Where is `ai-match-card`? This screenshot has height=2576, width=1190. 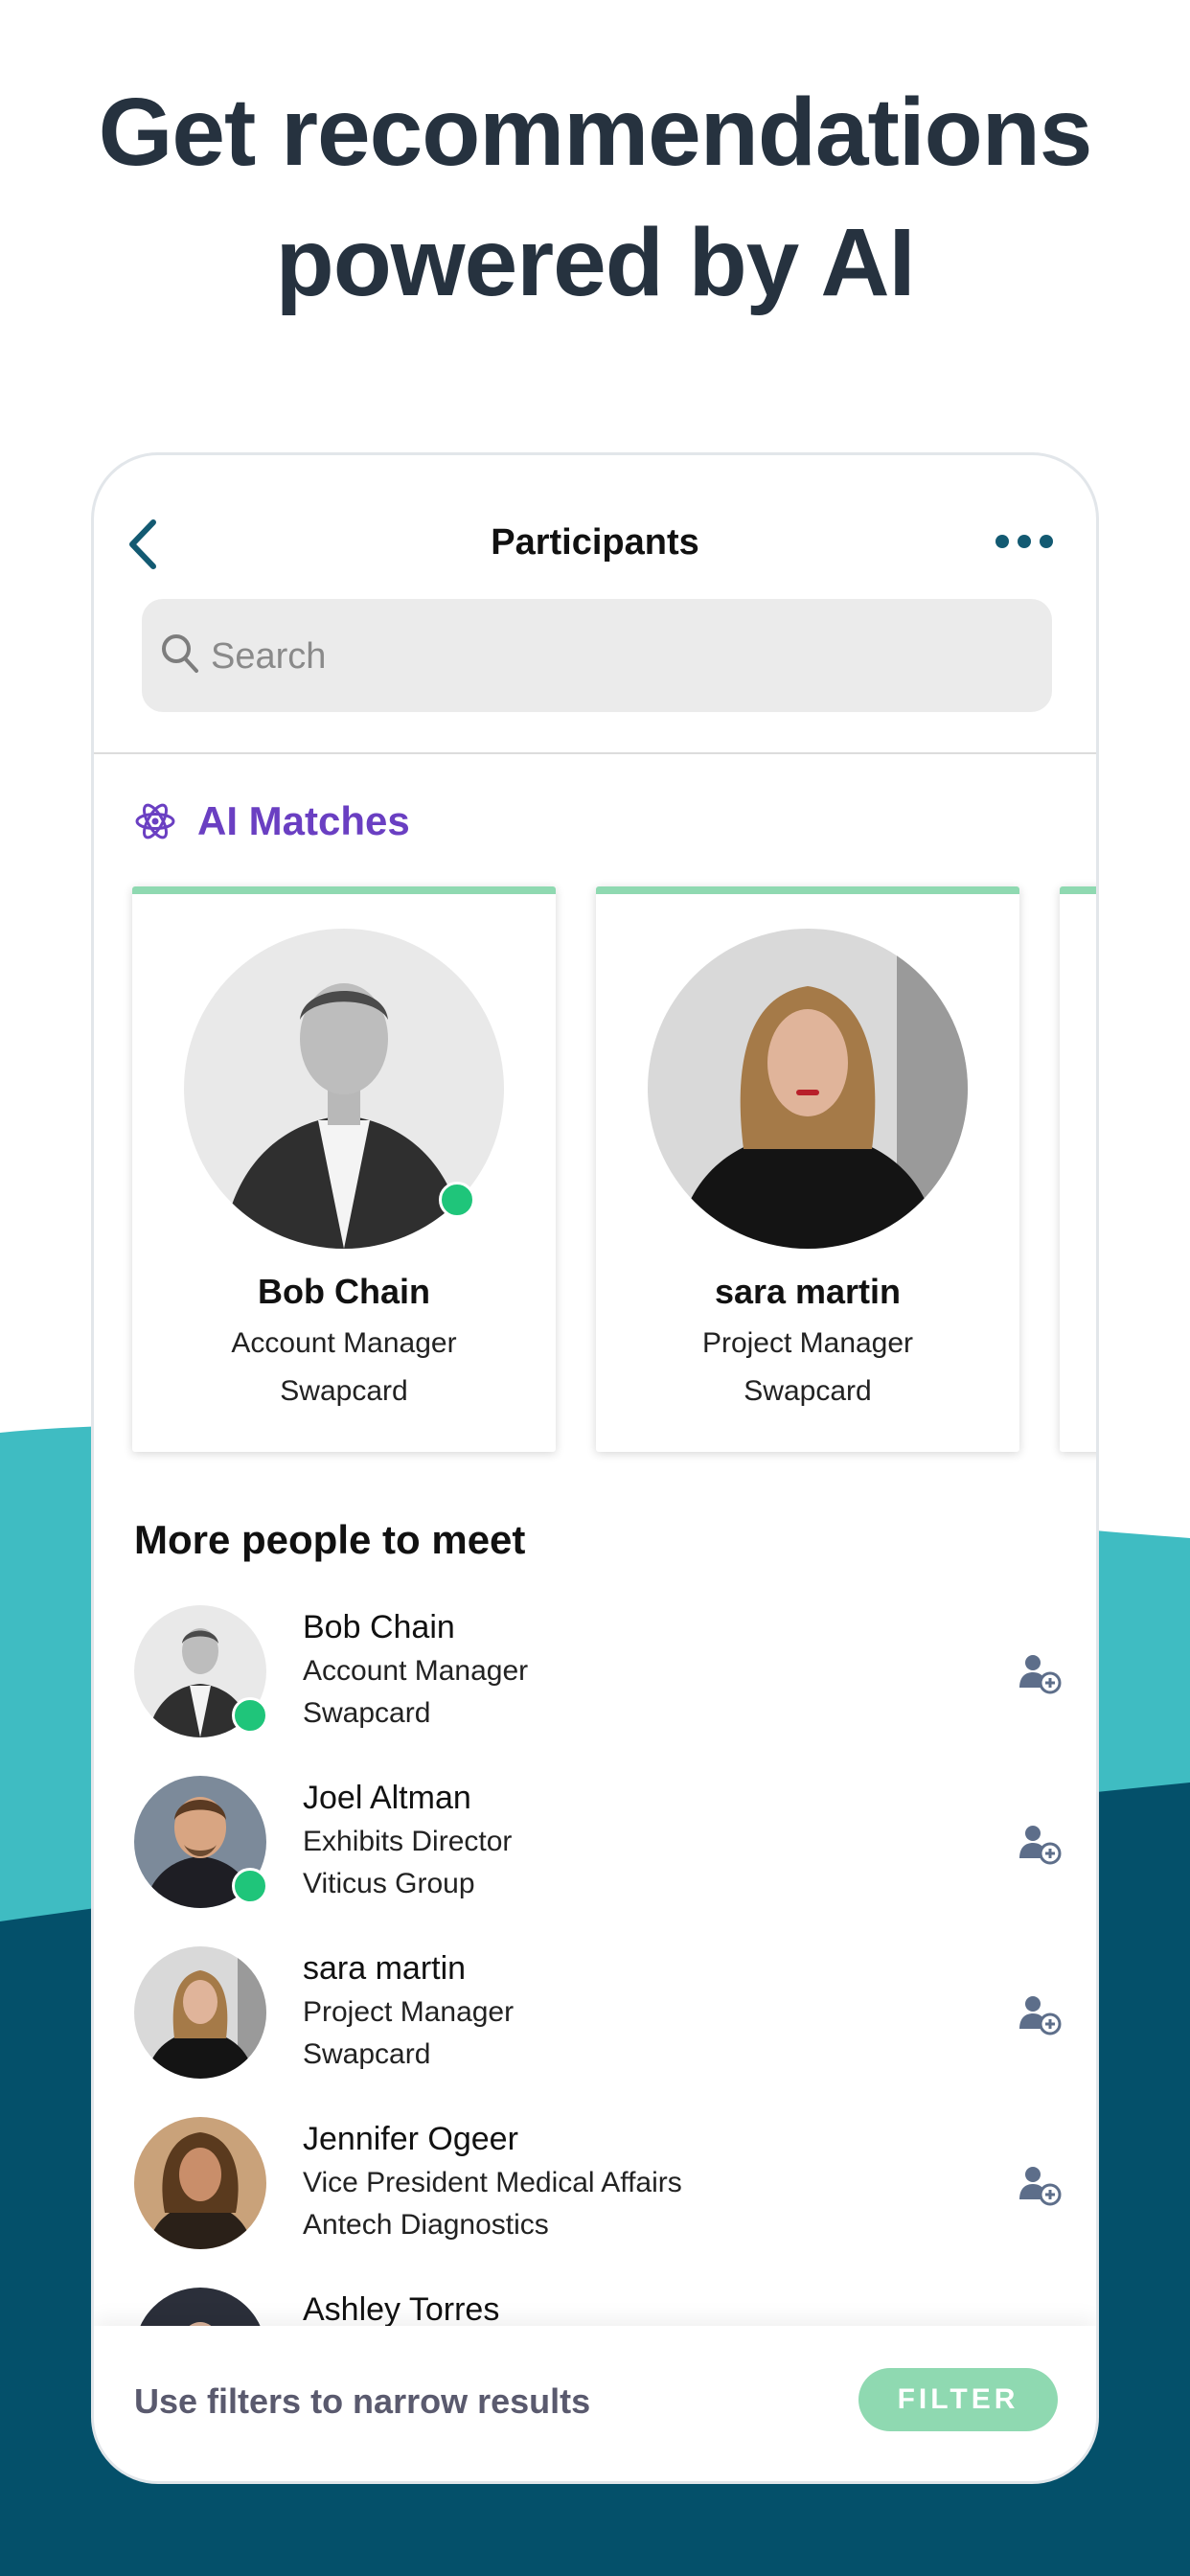
ai-match-card is located at coordinates (1078, 1169).